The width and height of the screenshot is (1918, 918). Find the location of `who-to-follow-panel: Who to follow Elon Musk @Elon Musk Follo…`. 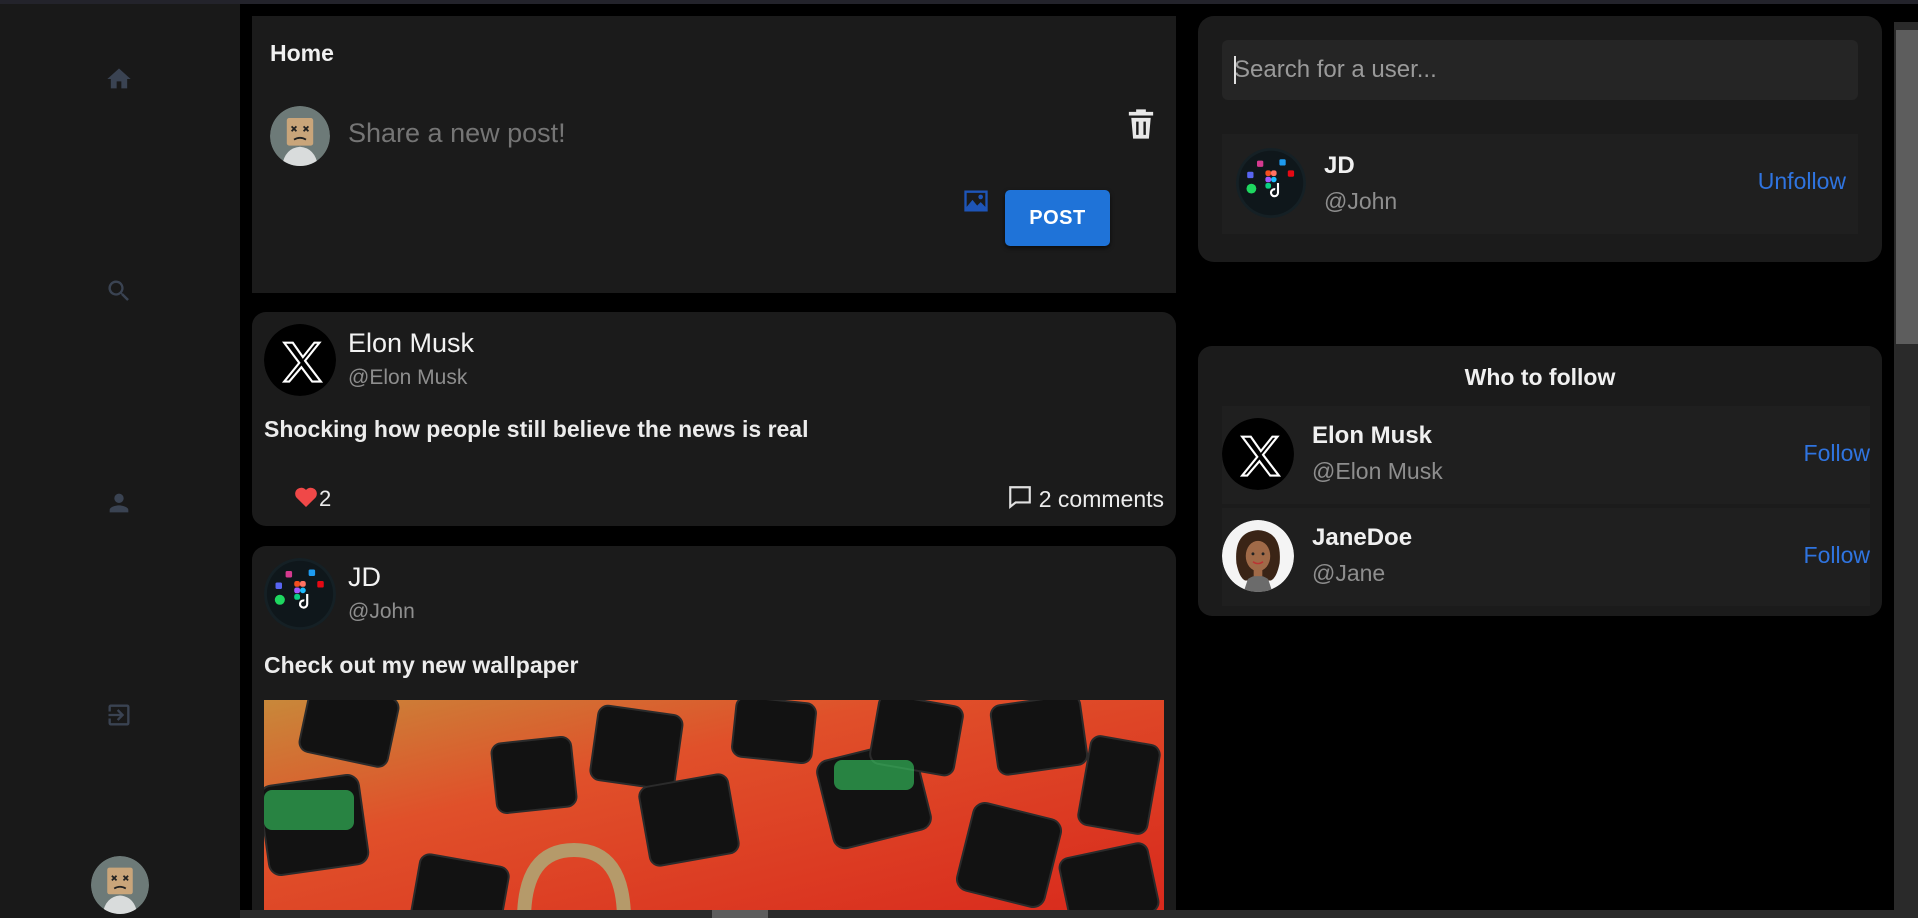

who-to-follow-panel: Who to follow Elon Musk @Elon Musk Follo… is located at coordinates (1540, 481).